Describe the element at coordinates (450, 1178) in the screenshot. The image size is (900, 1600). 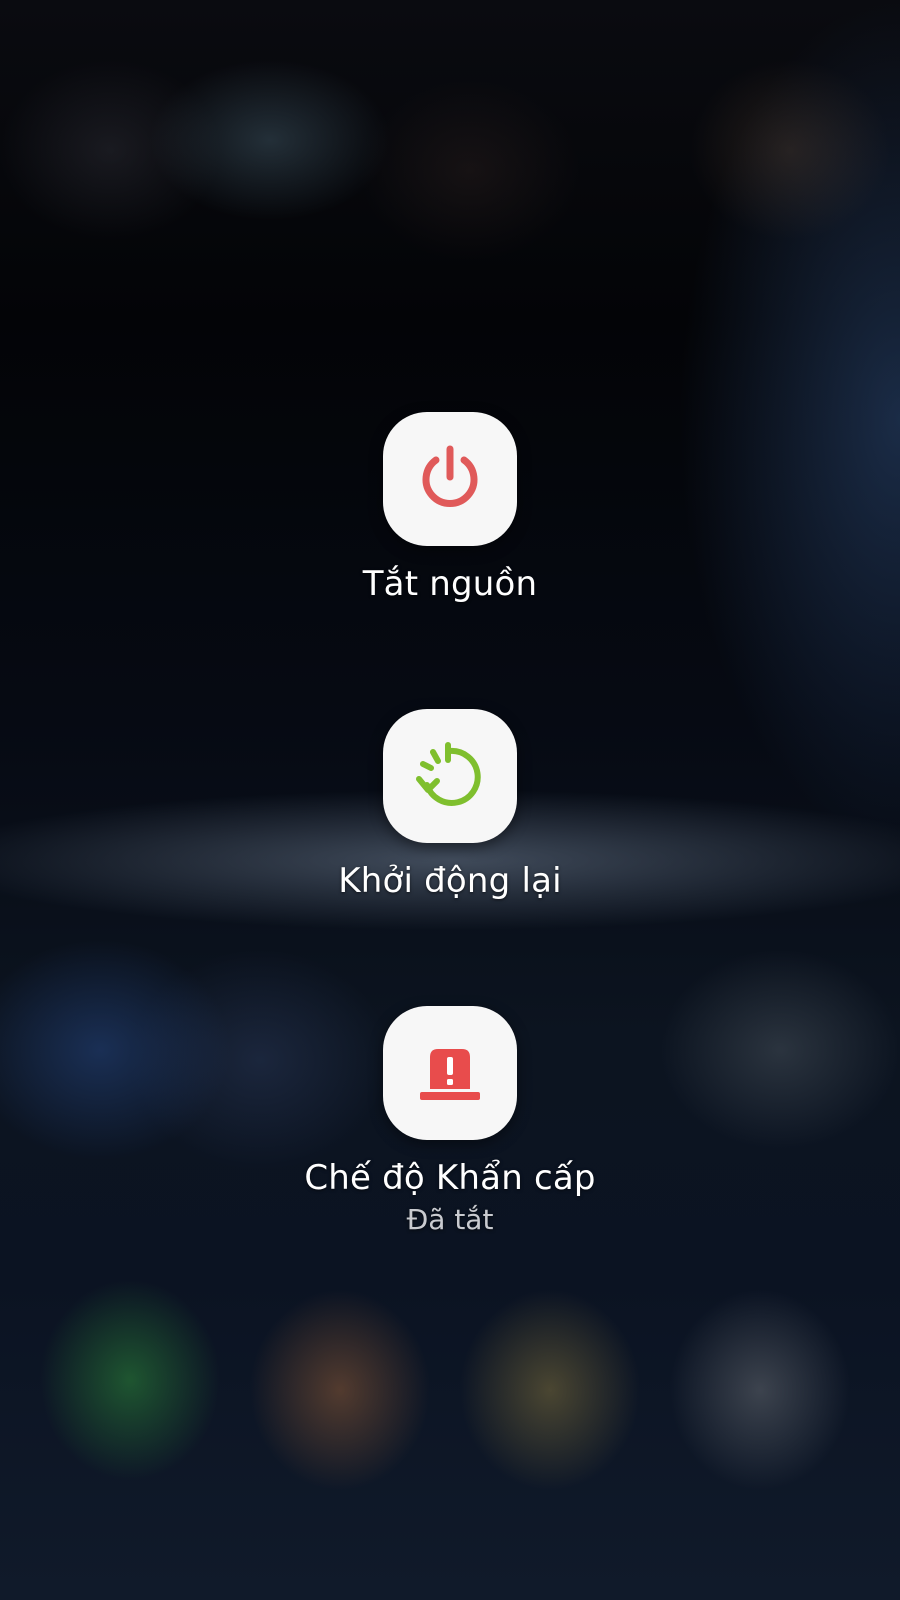
I see `emergency-mode-label: Chế độ Khẩn cấp` at that location.